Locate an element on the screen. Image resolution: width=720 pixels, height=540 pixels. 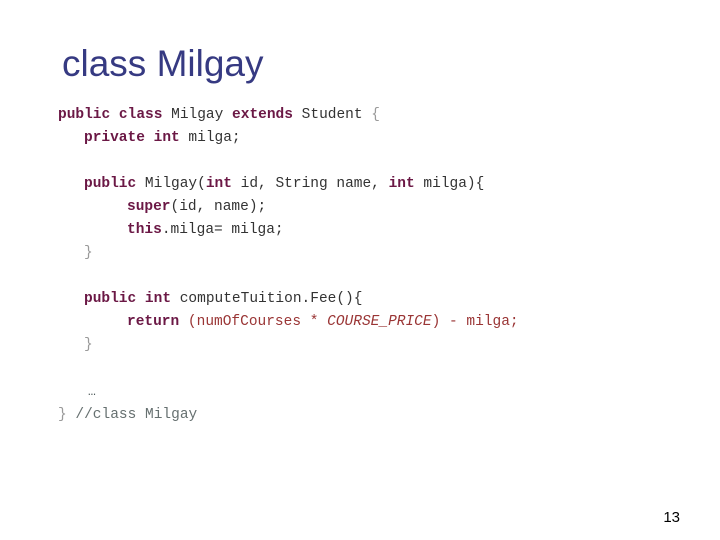
code-token: this is located at coordinates (144, 230).